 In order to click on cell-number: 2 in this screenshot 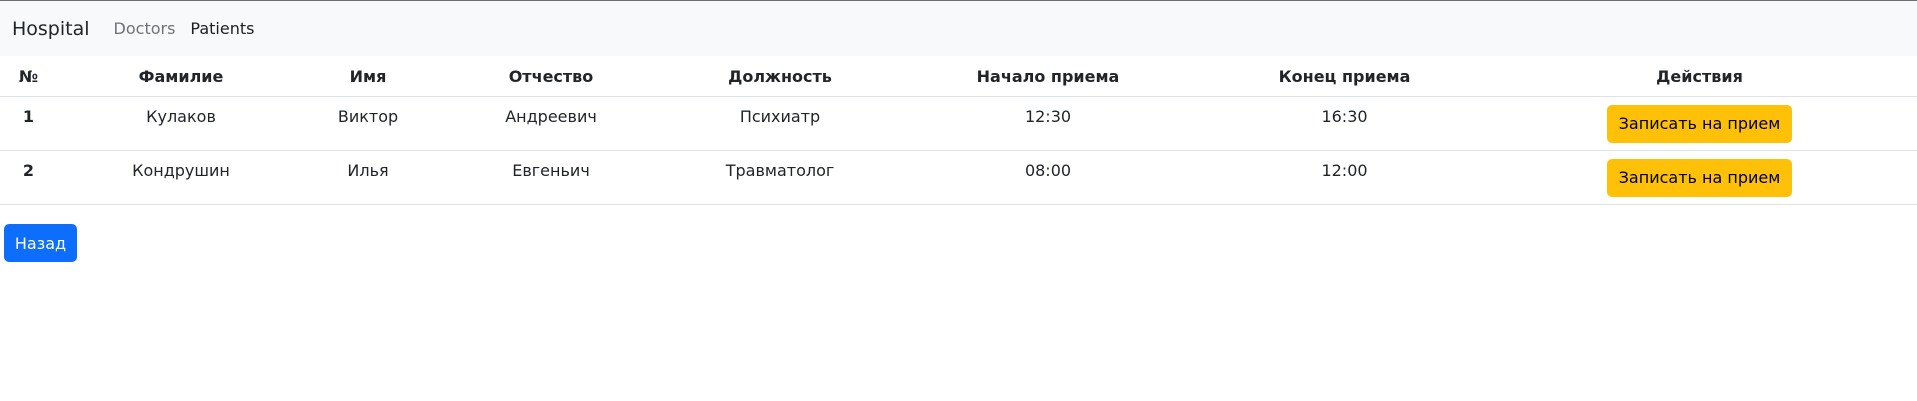, I will do `click(28, 177)`.